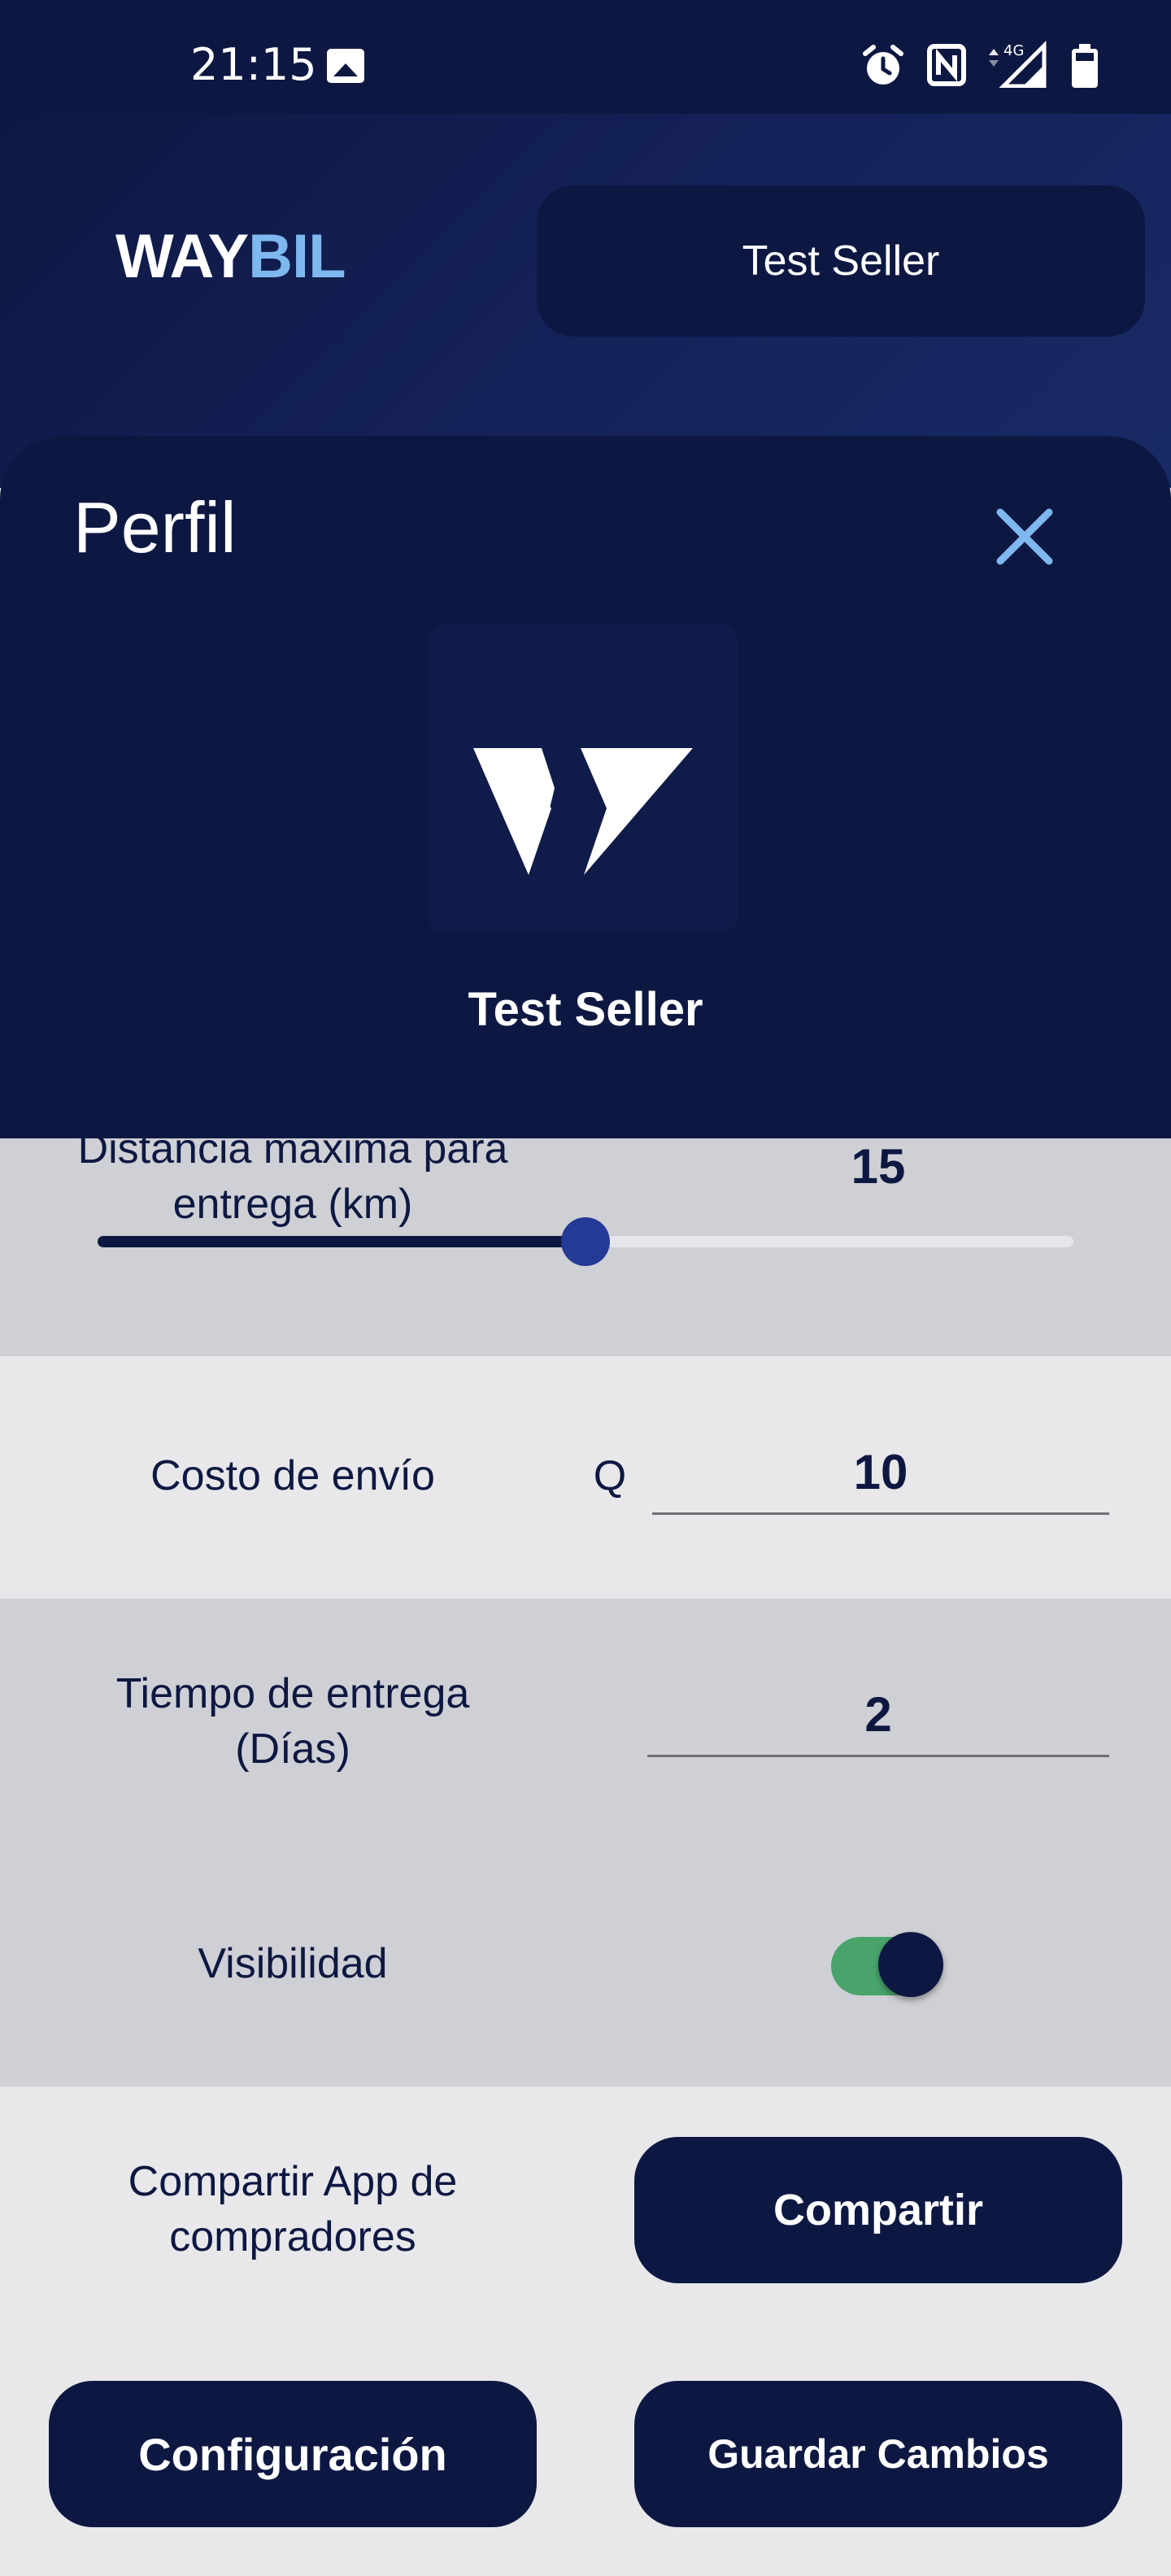  Describe the element at coordinates (879, 1166) in the screenshot. I see `max-distance-value: 15` at that location.